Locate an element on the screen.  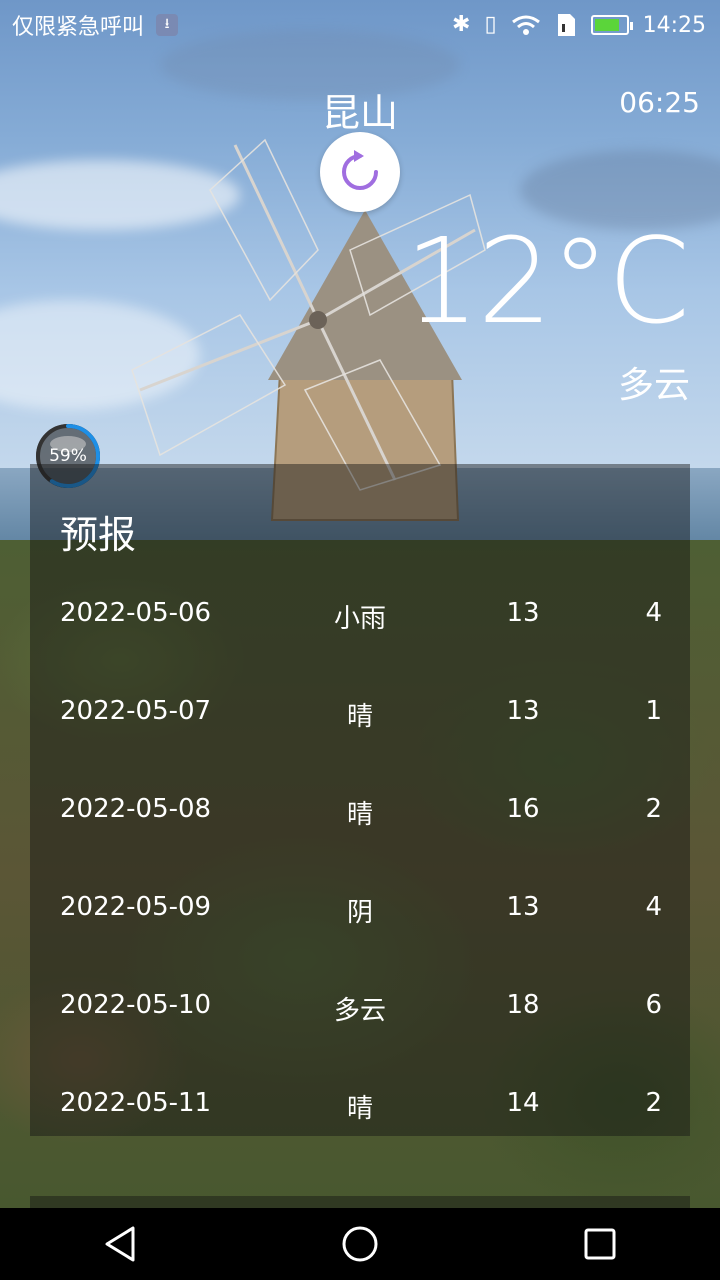
forecast-row: 2022-05-09 阴 13 4 is located at coordinates (360, 907).